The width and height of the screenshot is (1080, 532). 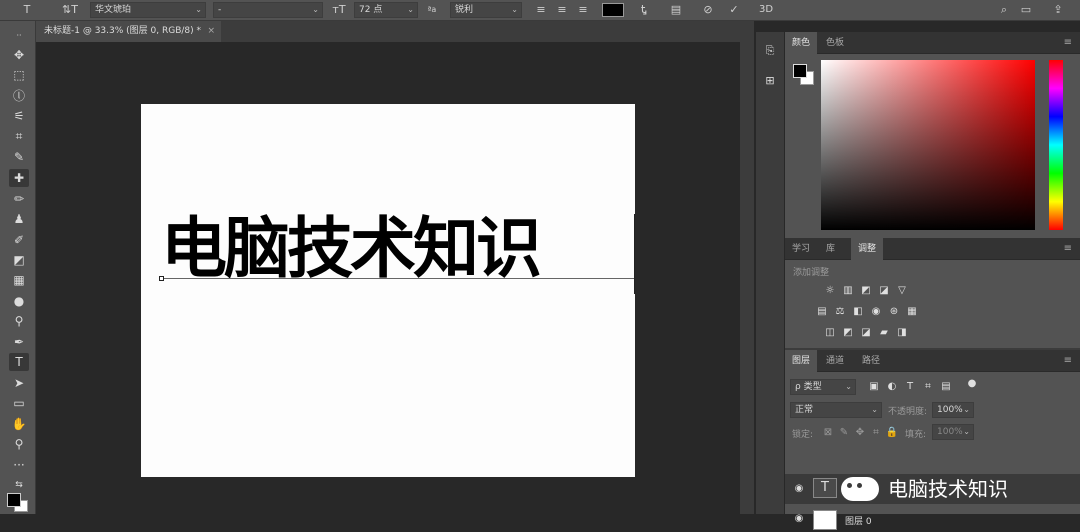 I want to click on color-picker-field, so click(x=928, y=145).